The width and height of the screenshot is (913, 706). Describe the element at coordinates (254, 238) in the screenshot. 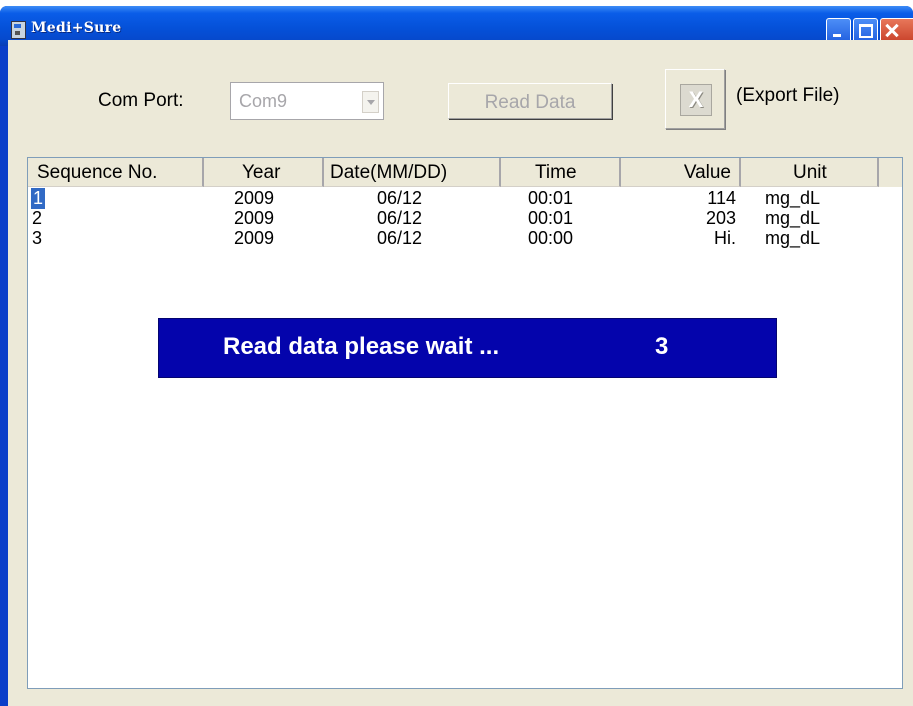

I see `row3-year: 2009` at that location.